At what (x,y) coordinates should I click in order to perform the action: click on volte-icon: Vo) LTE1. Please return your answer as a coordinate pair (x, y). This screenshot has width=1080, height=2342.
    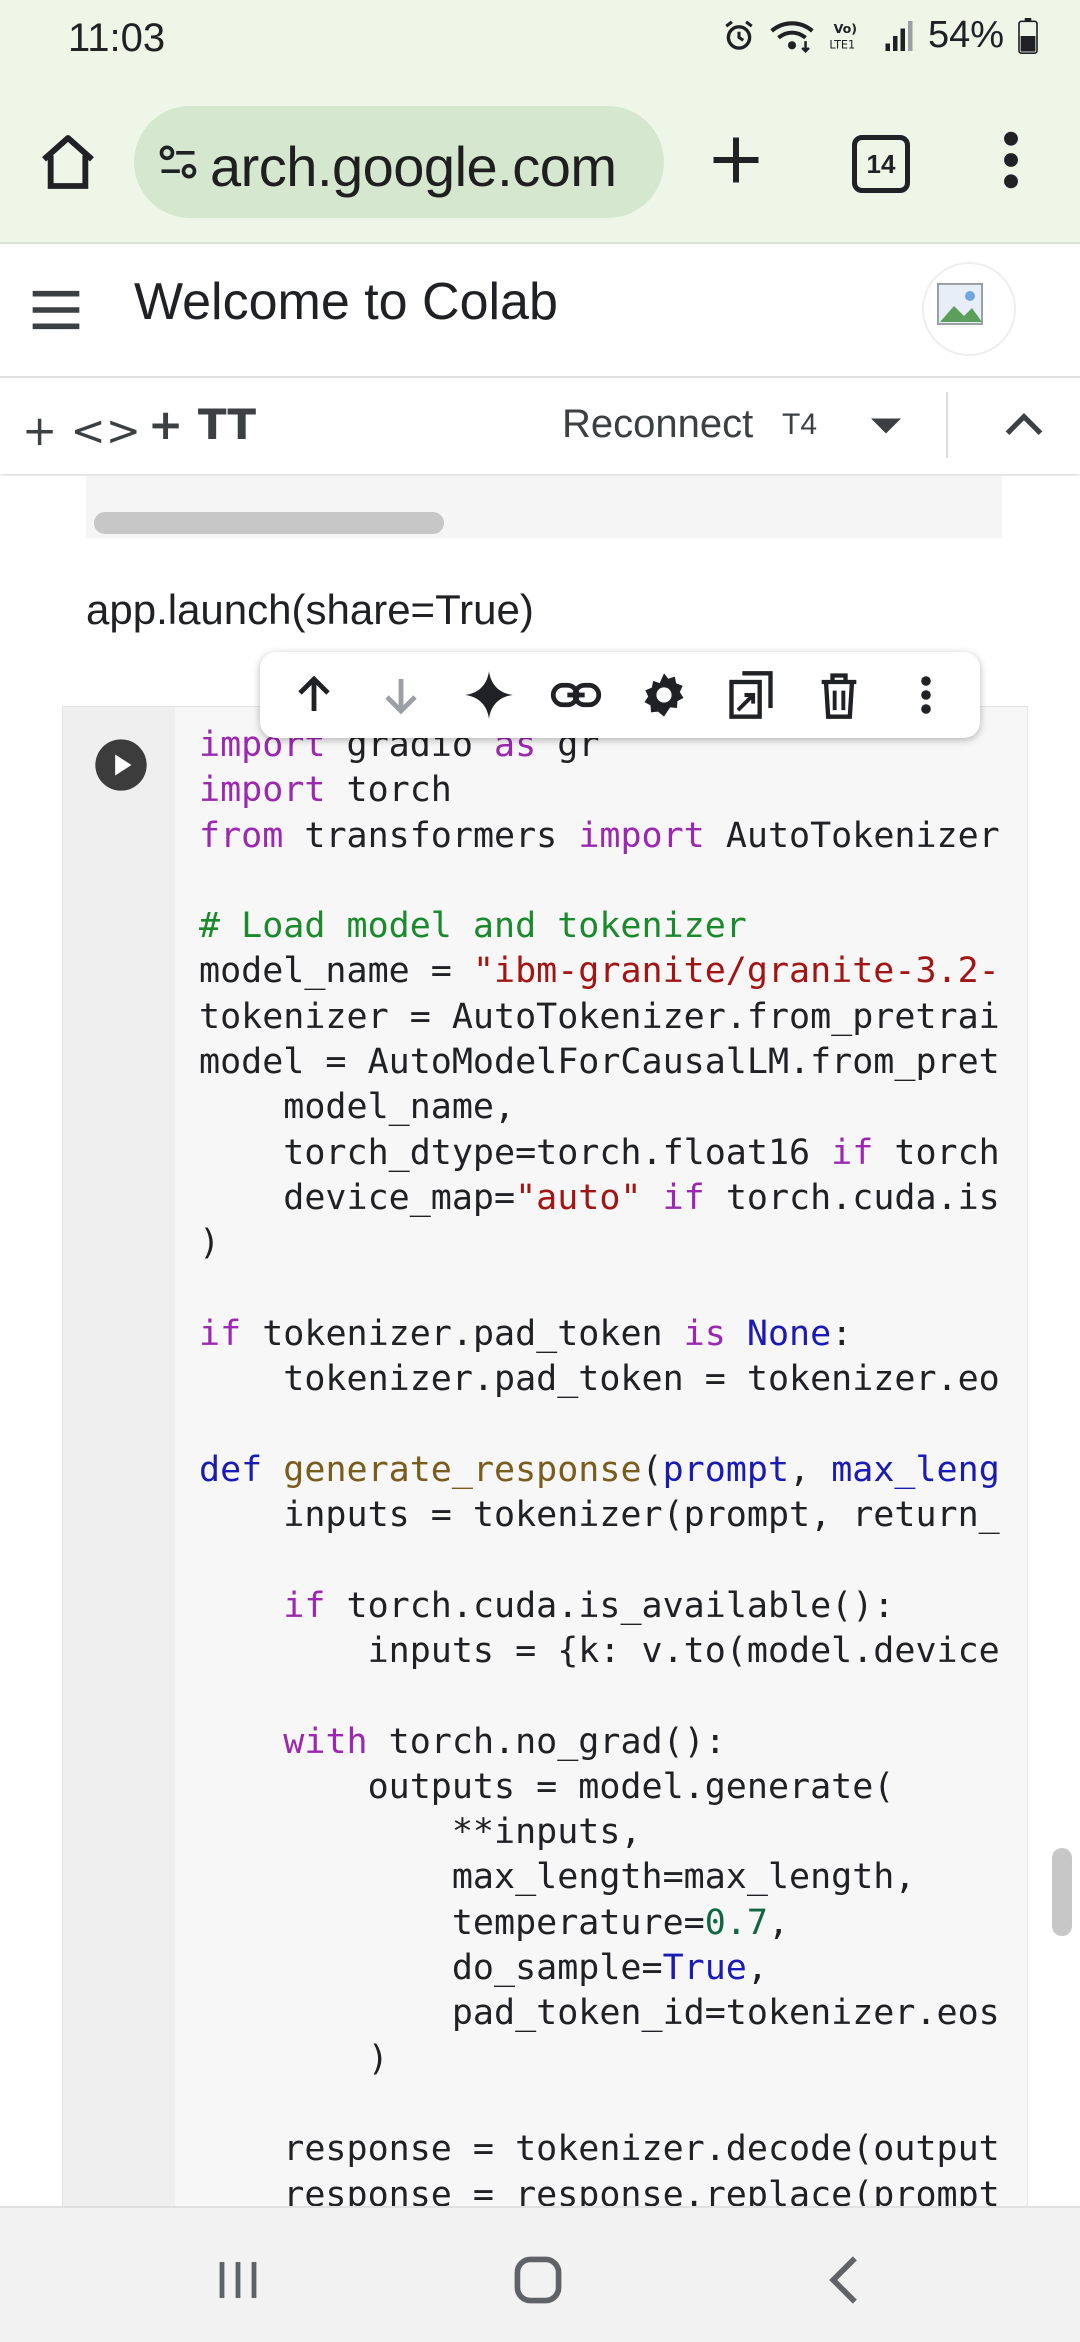
    Looking at the image, I should click on (849, 36).